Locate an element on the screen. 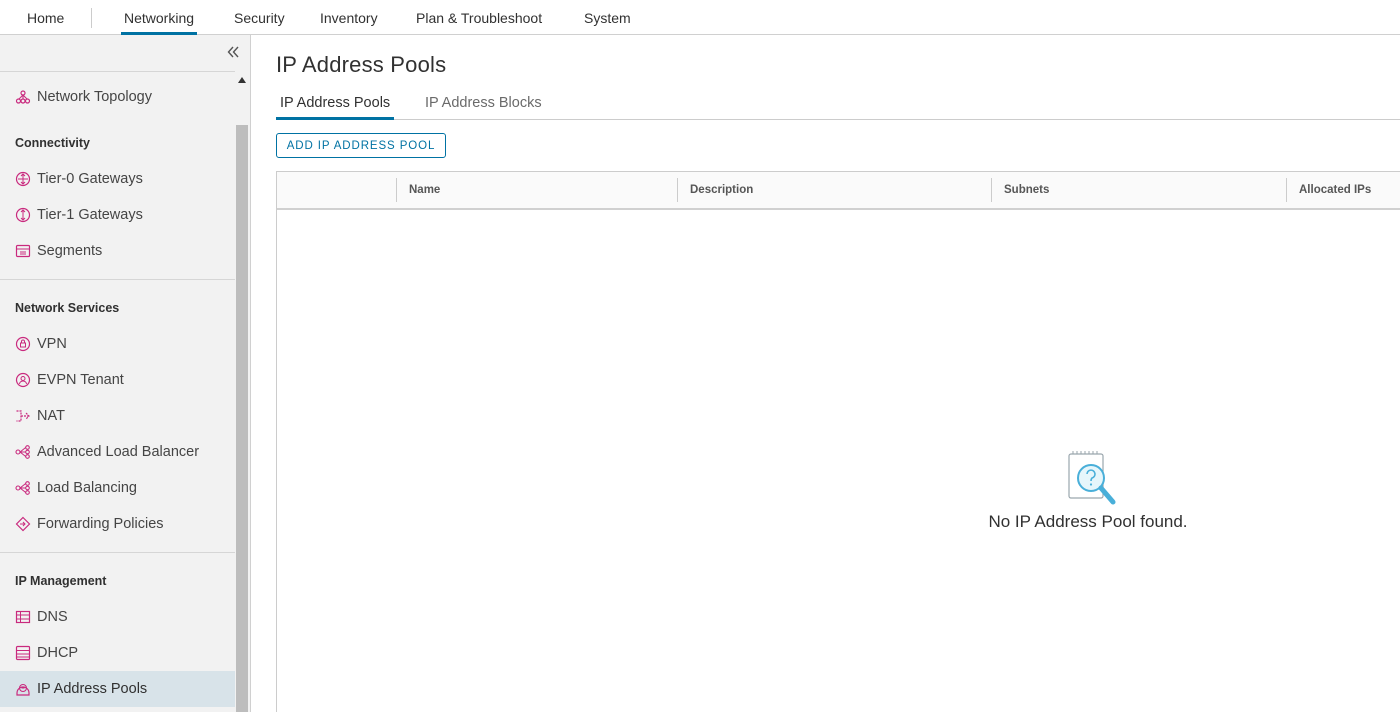  sidebar-item-tier1-gateways: Tier-1 Gateways is located at coordinates (117, 215).